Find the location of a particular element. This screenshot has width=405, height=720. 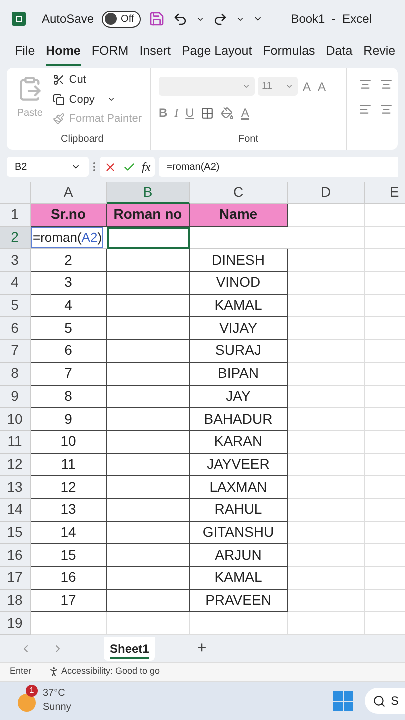

table-cell: DINESH is located at coordinates (239, 260).